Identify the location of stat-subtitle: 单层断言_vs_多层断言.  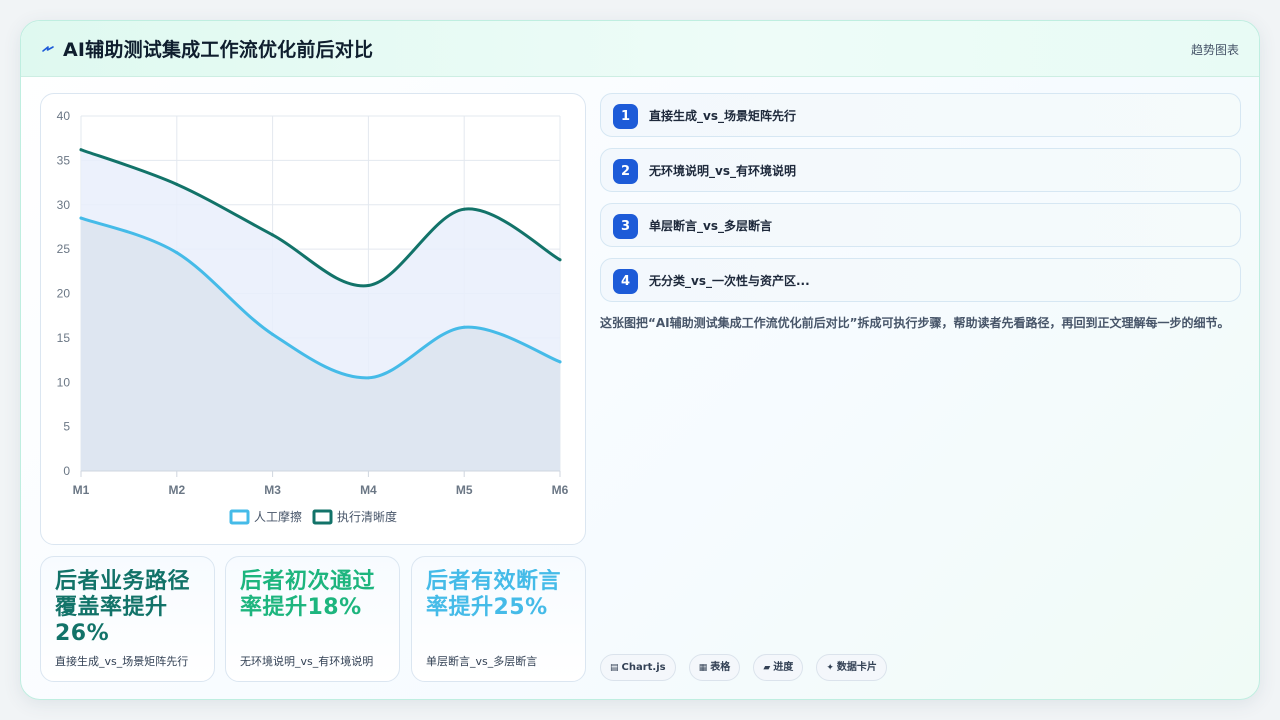
(482, 661).